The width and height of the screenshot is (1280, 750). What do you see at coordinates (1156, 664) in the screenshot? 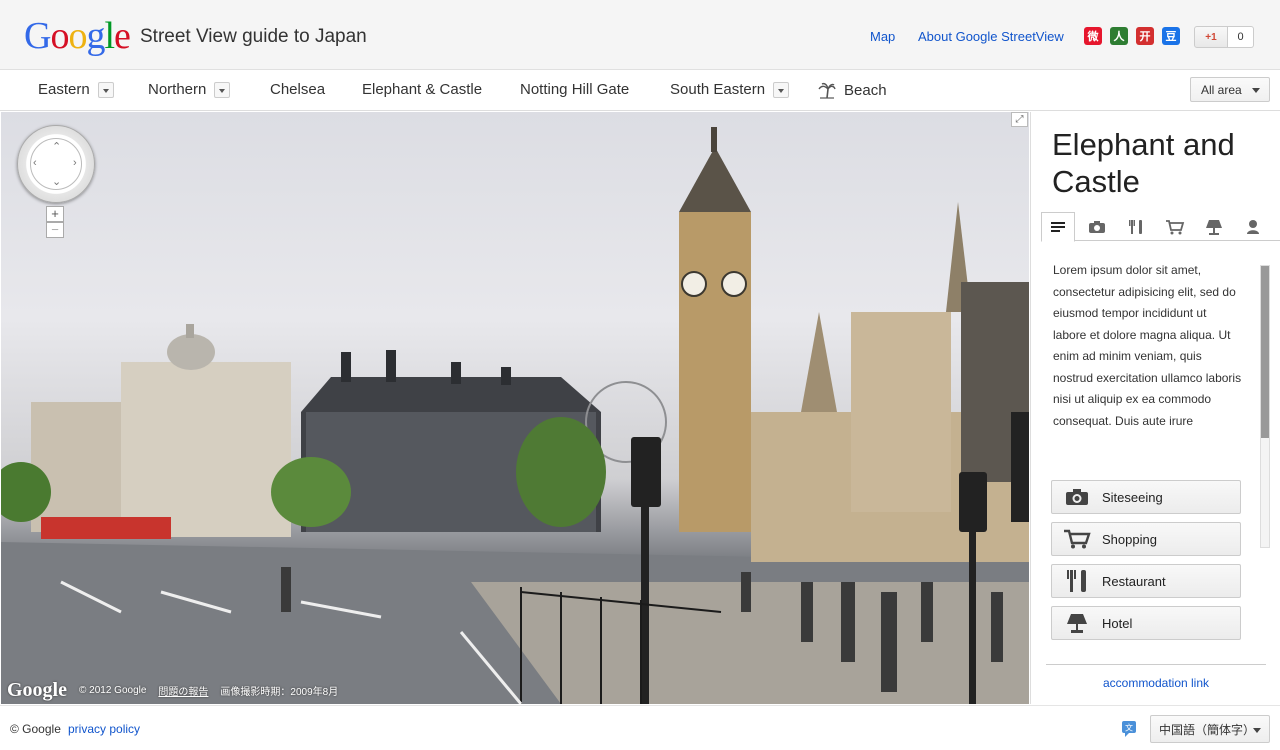
I see `sidebar-divider` at bounding box center [1156, 664].